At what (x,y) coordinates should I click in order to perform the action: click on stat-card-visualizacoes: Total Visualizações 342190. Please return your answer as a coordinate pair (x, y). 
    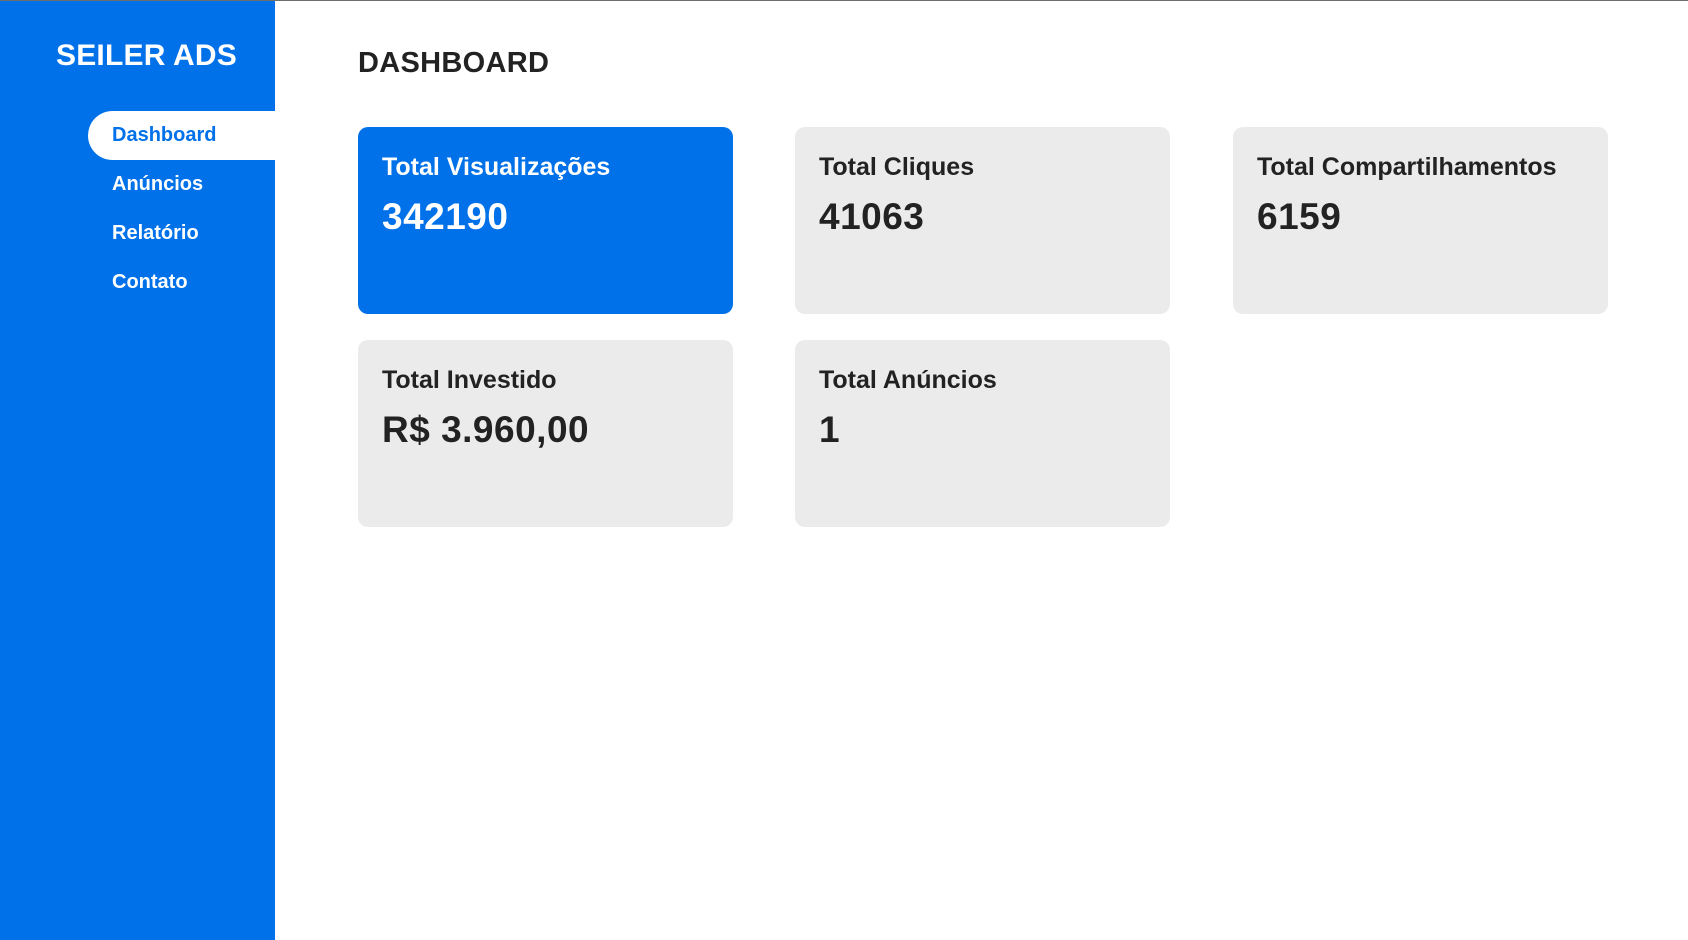
    Looking at the image, I should click on (545, 220).